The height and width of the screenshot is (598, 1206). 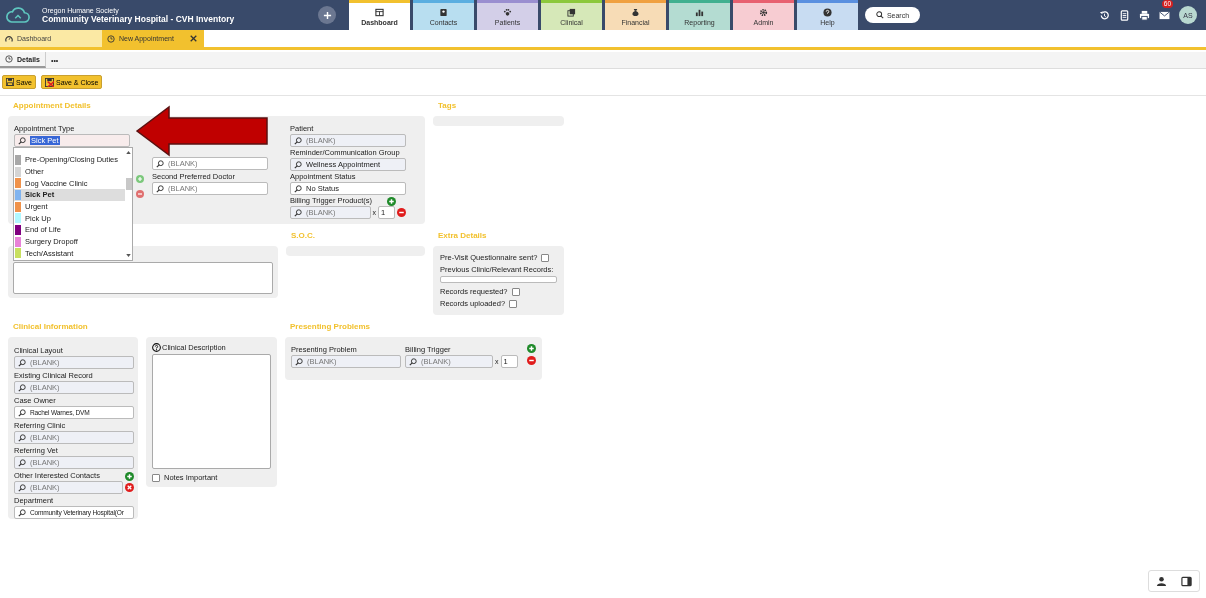 What do you see at coordinates (635, 12) in the screenshot?
I see `money-bag-icon` at bounding box center [635, 12].